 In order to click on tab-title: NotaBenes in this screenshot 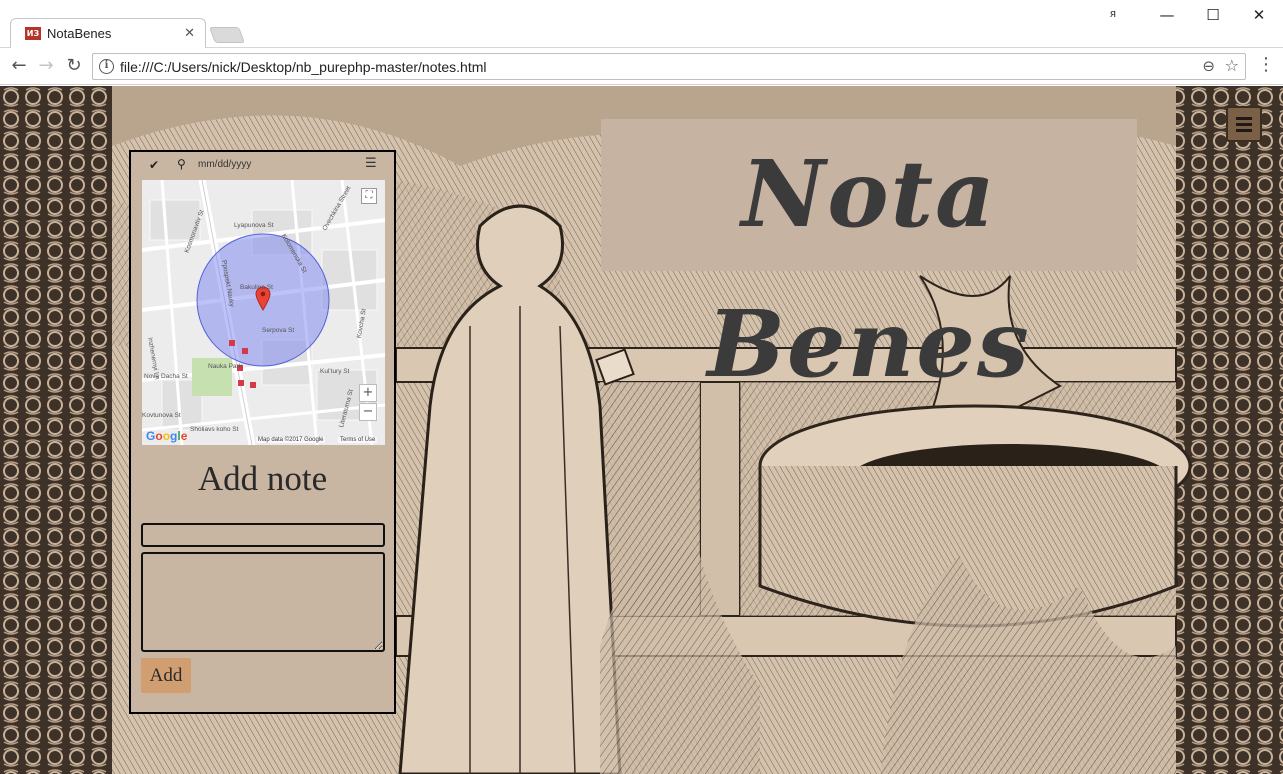, I will do `click(79, 33)`.